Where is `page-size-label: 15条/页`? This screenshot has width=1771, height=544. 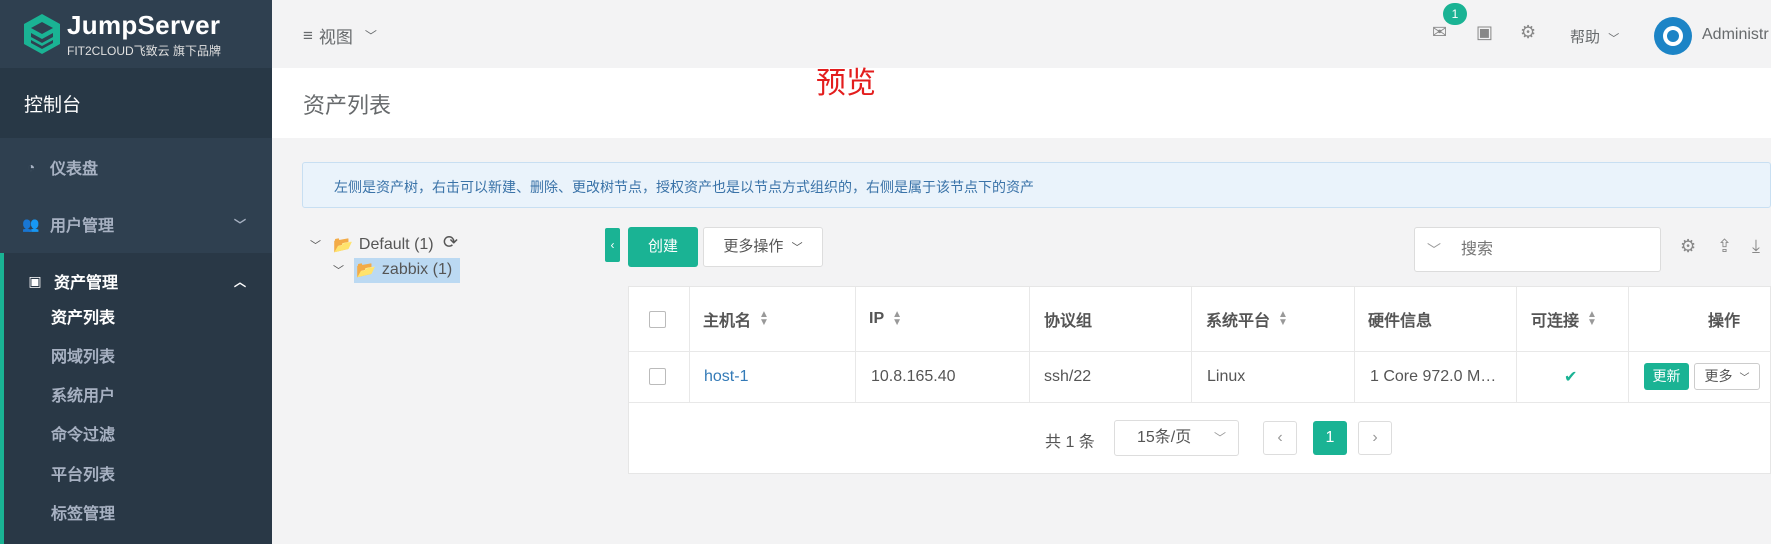 page-size-label: 15条/页 is located at coordinates (1164, 437).